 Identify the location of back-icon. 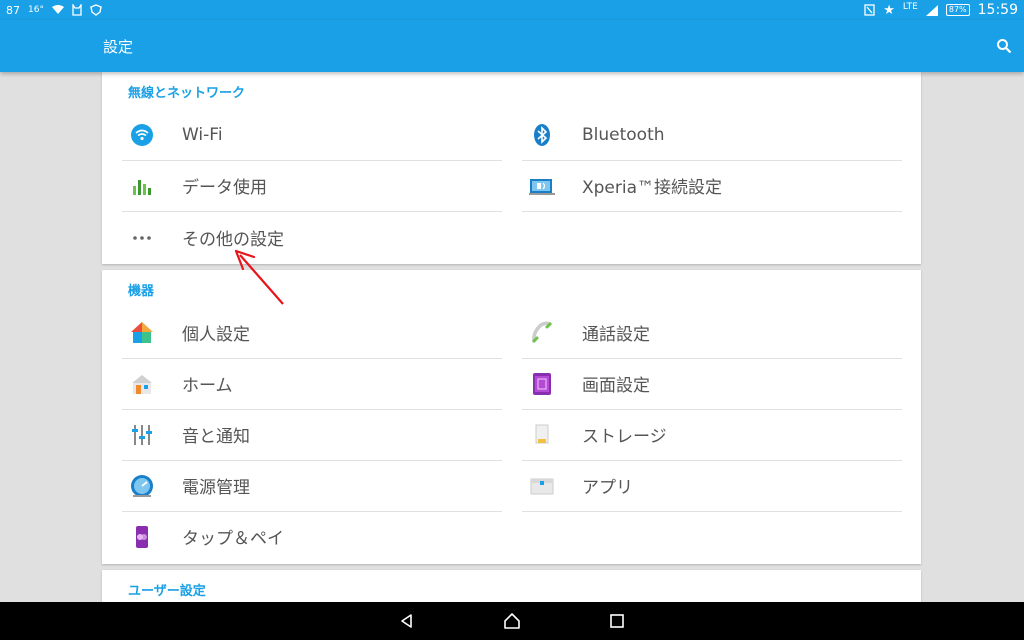
(406, 621).